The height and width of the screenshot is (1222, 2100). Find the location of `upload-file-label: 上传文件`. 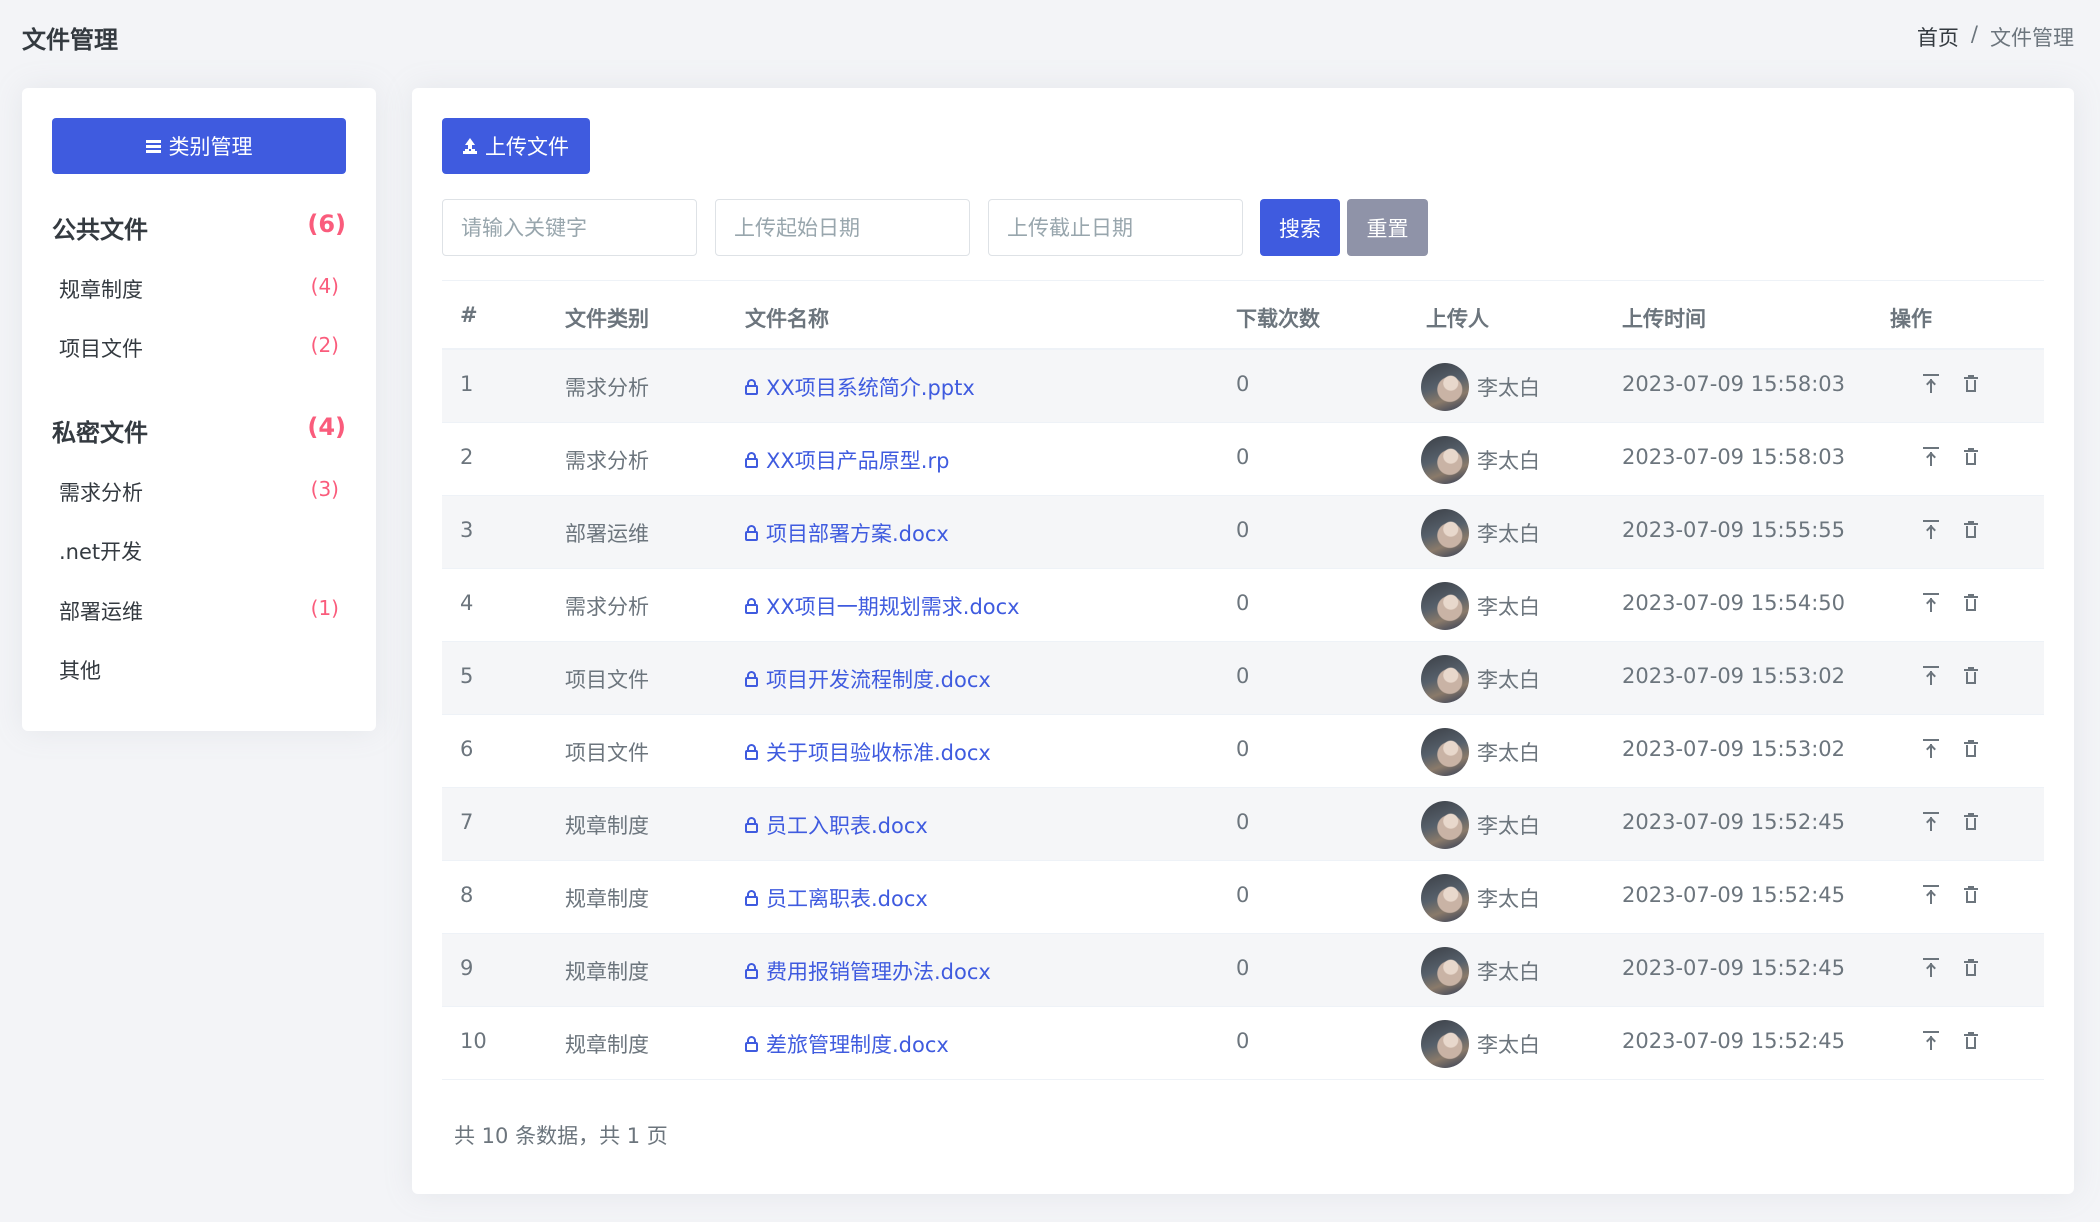

upload-file-label: 上传文件 is located at coordinates (527, 147).